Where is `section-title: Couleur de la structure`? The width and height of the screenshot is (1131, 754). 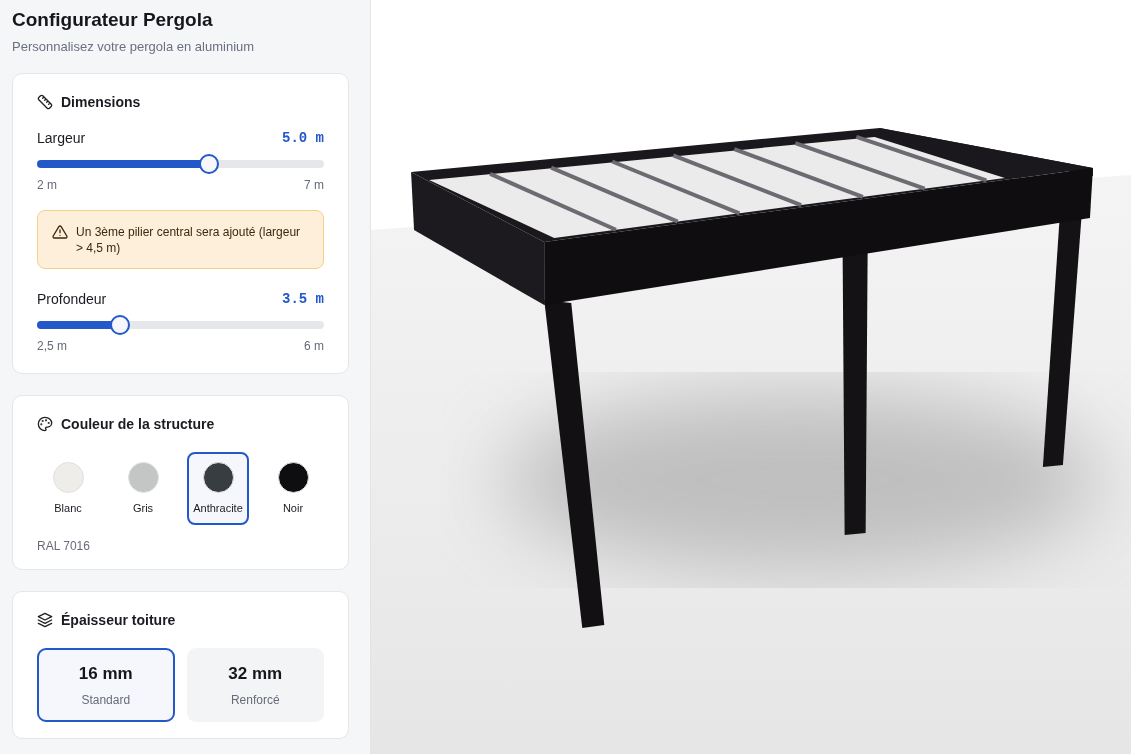
section-title: Couleur de la structure is located at coordinates (138, 424).